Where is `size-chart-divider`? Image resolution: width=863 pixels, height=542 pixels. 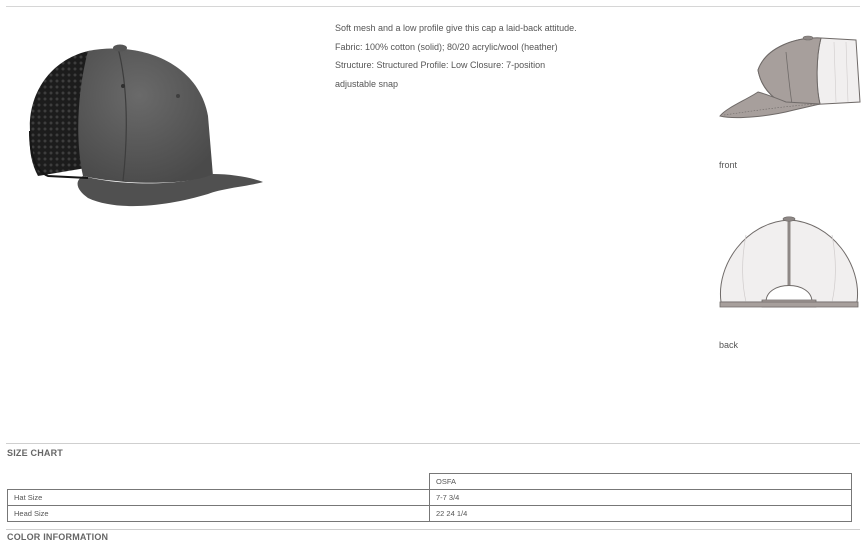
size-chart-divider is located at coordinates (433, 443).